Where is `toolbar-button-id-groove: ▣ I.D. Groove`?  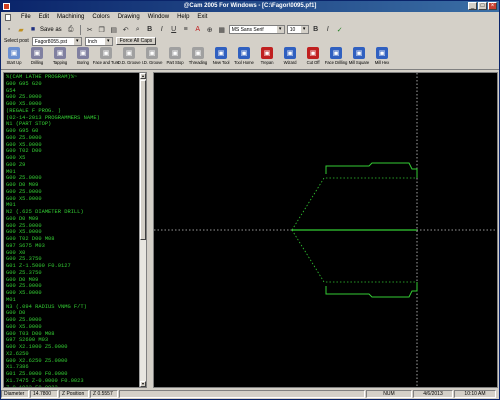 toolbar-button-id-groove: ▣ I.D. Groove is located at coordinates (152, 57).